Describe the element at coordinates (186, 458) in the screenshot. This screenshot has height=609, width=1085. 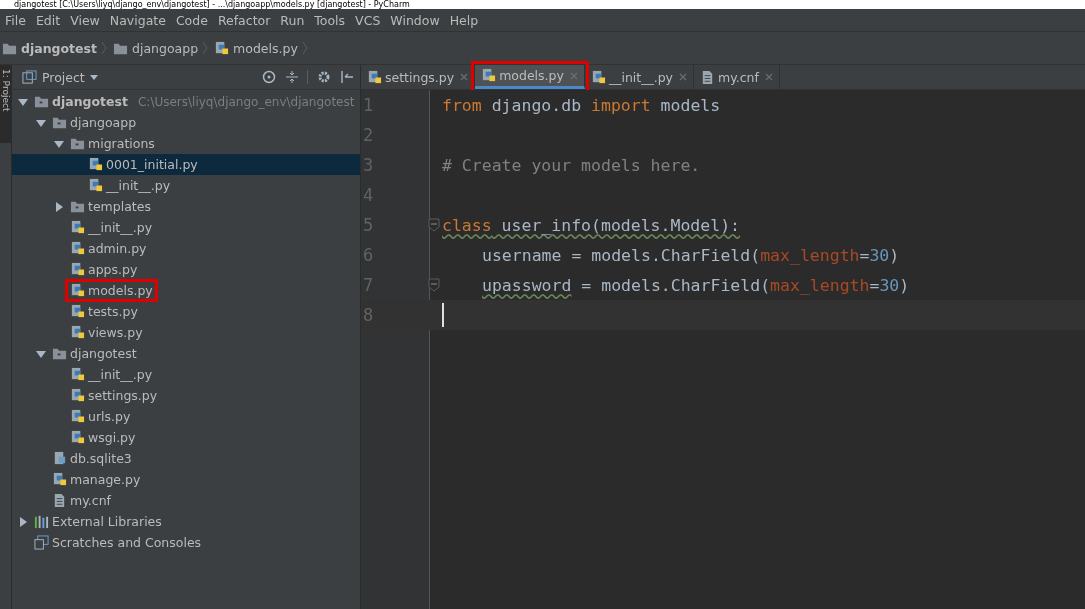
I see `tree-item: db.sqlite3` at that location.